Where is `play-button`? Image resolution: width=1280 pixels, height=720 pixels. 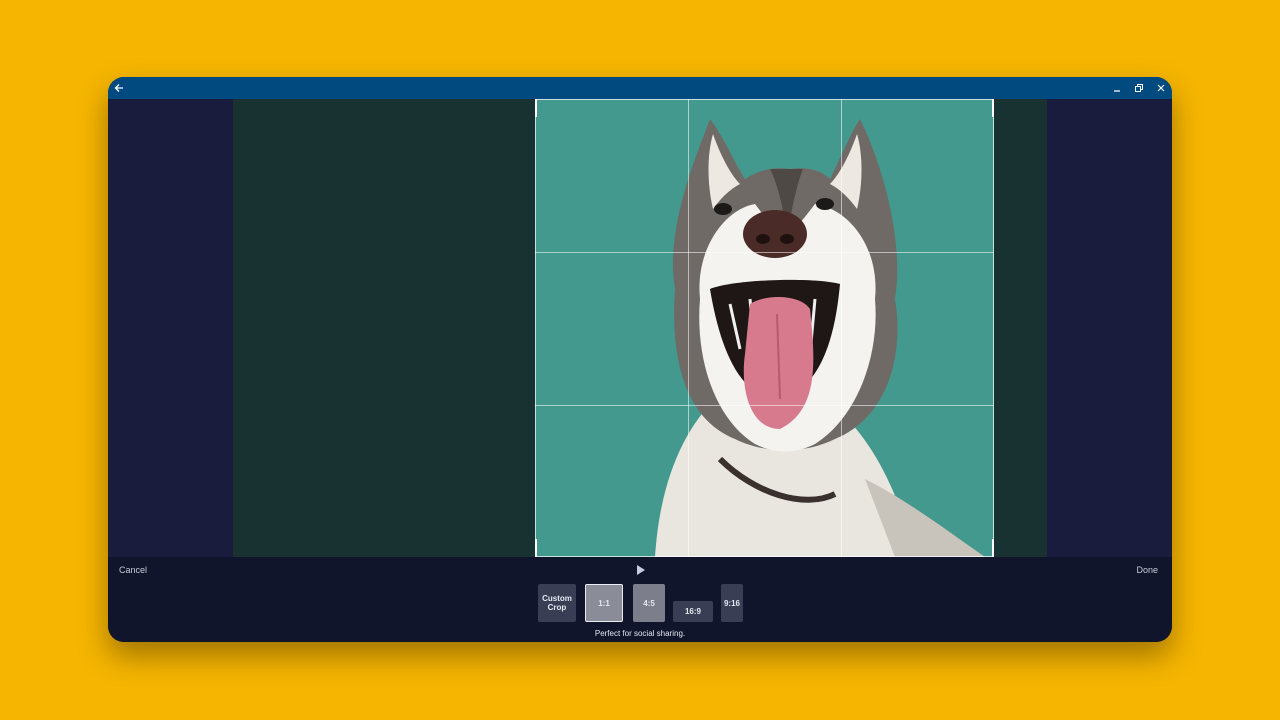
play-button is located at coordinates (641, 570).